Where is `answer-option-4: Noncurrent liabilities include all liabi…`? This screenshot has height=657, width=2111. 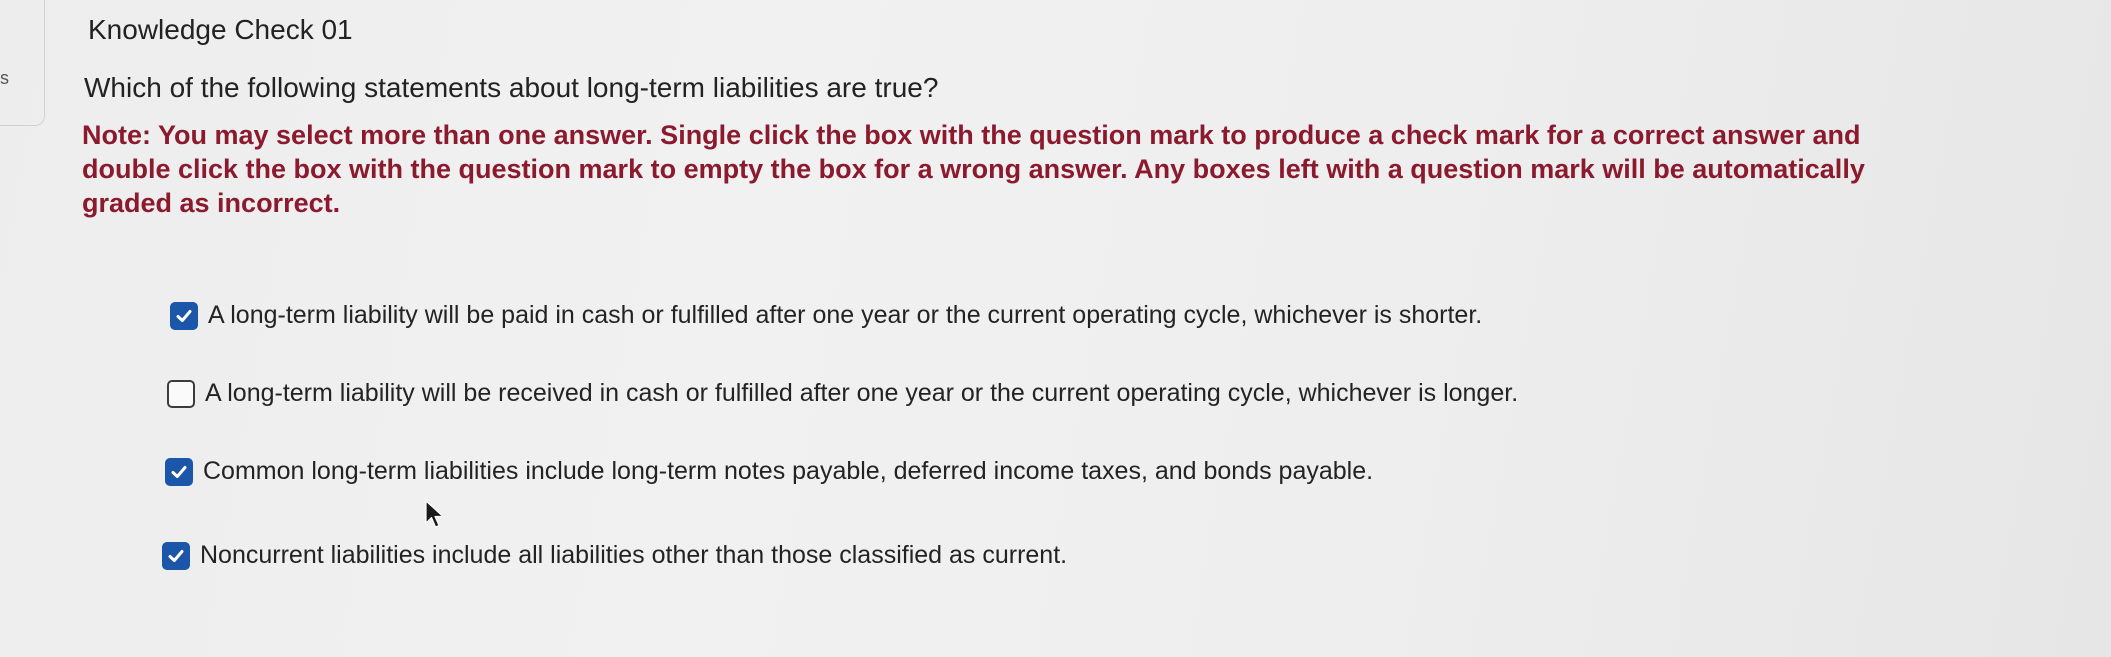
answer-option-4: Noncurrent liabilities include all liabi… is located at coordinates (614, 555).